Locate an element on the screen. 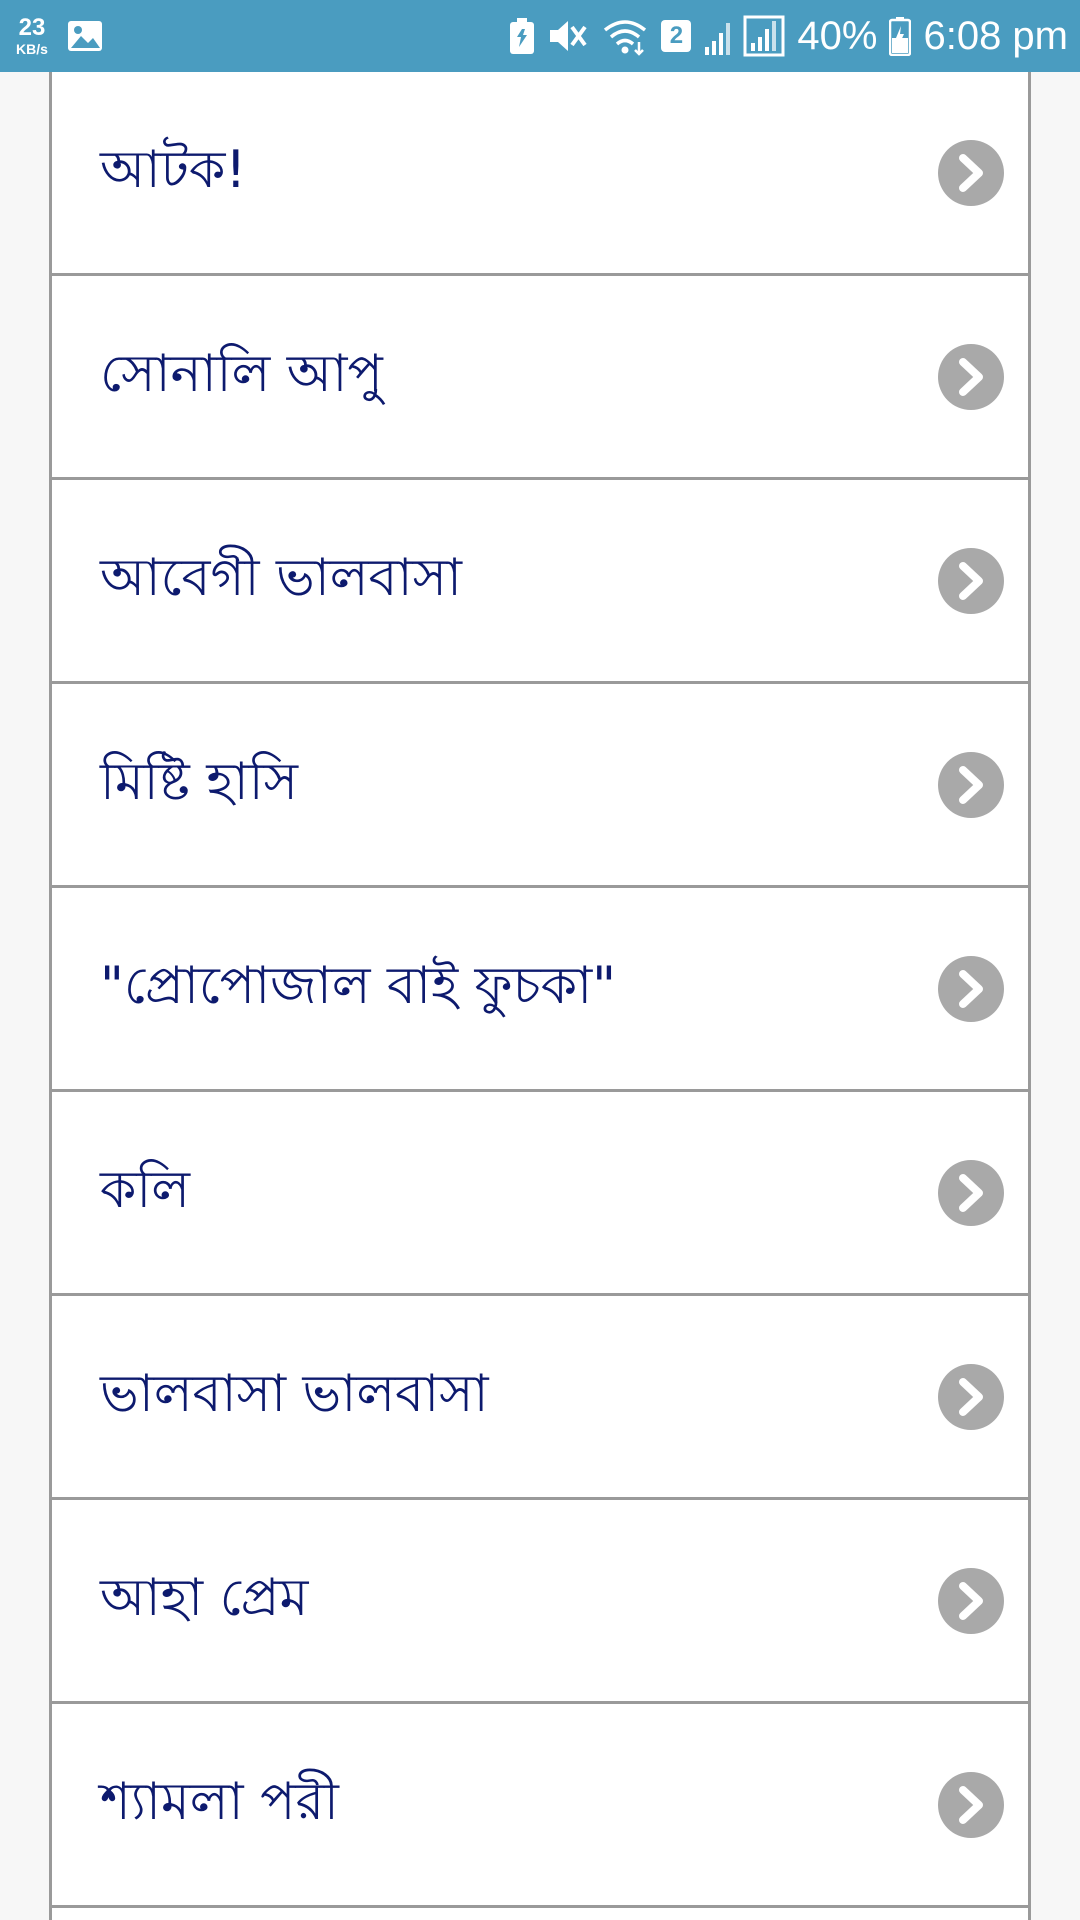 The width and height of the screenshot is (1080, 1920). list-item: ভালবাসা ভালবাসা is located at coordinates (540, 1398).